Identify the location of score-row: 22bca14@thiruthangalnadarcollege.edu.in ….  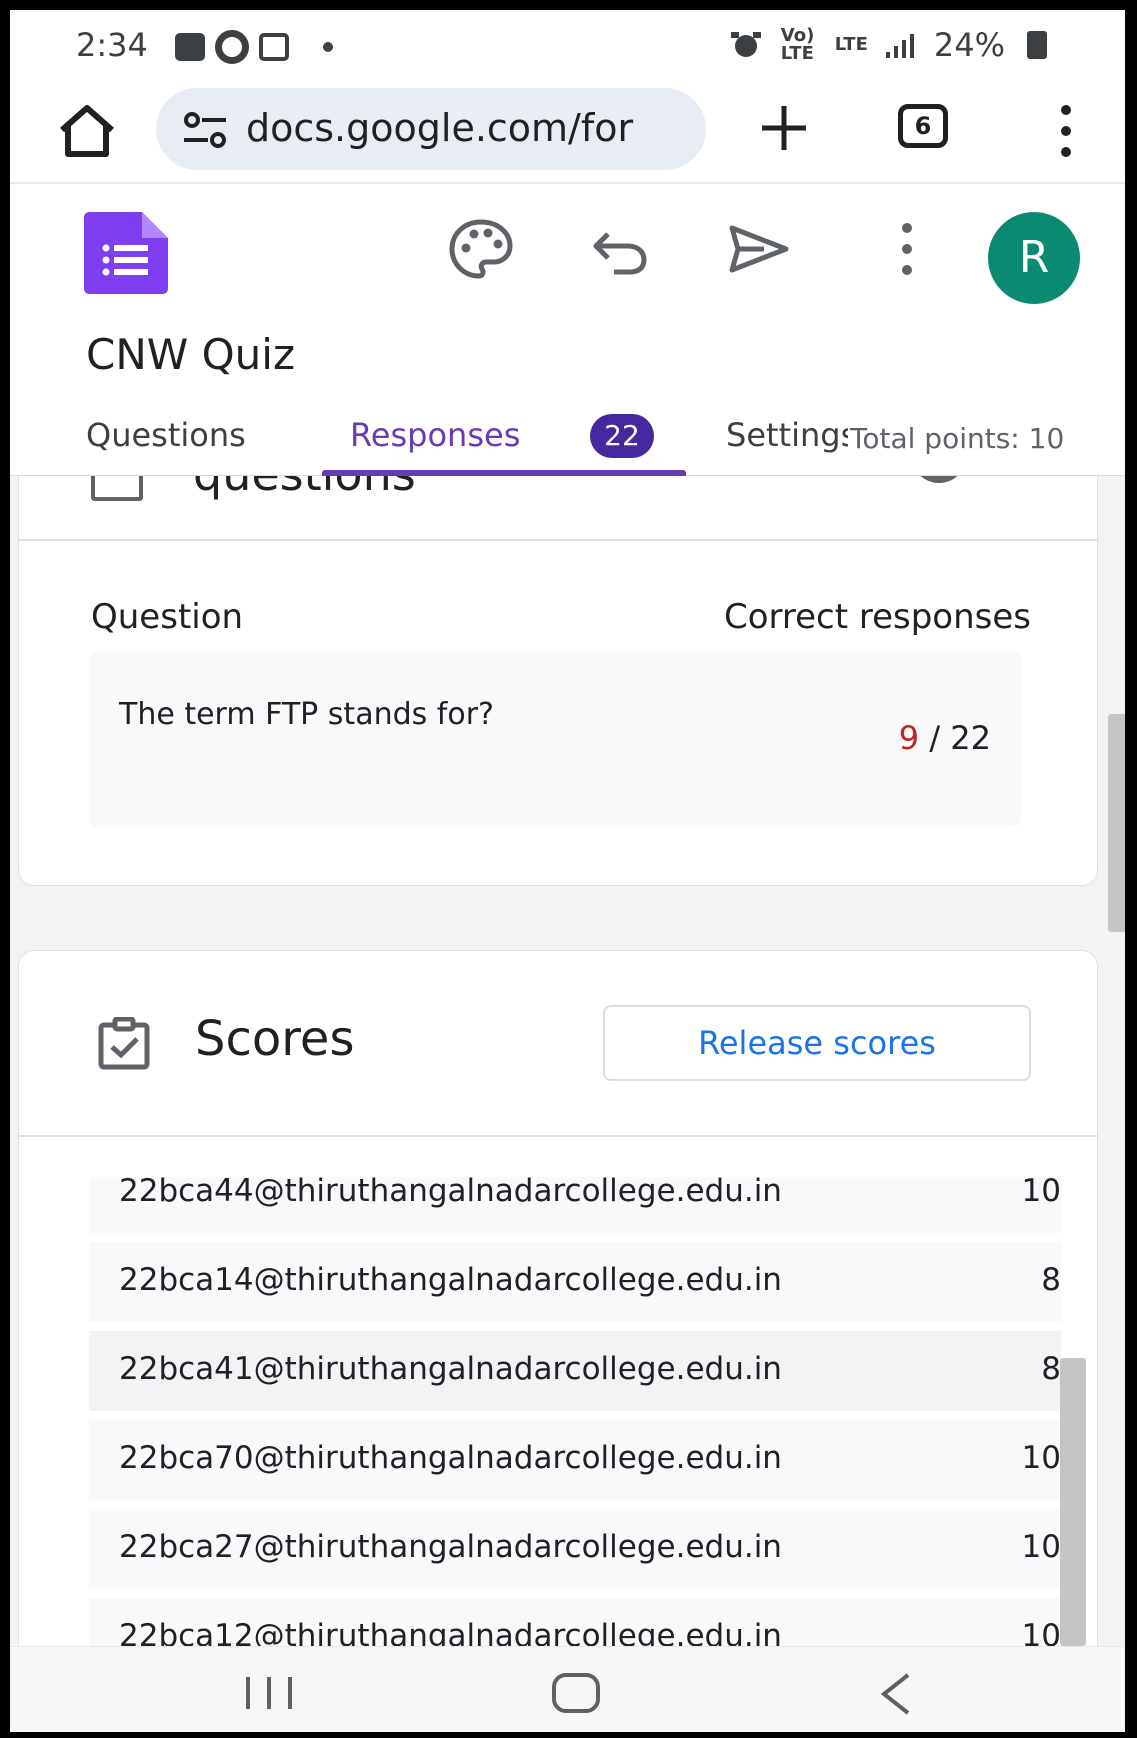
(575, 1282).